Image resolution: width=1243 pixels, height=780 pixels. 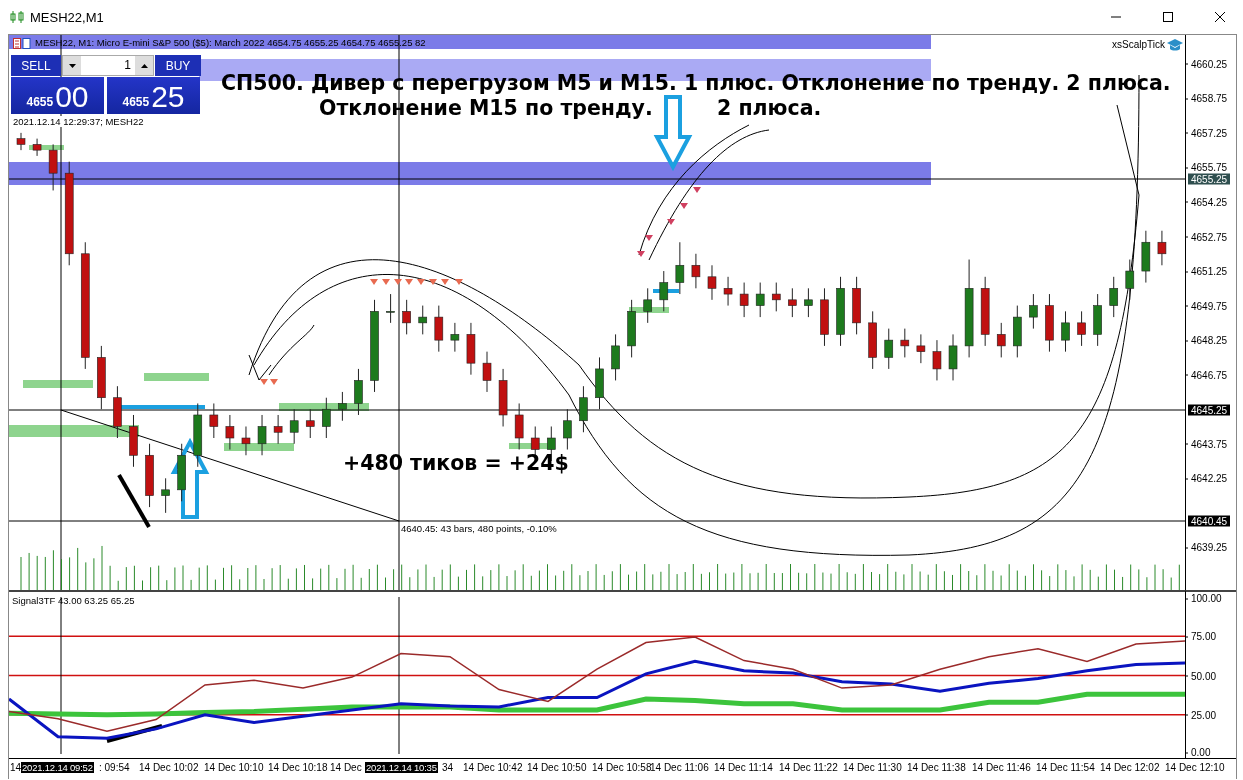 What do you see at coordinates (769, 108) in the screenshot?
I see `annotation-text: 2 плюса.` at bounding box center [769, 108].